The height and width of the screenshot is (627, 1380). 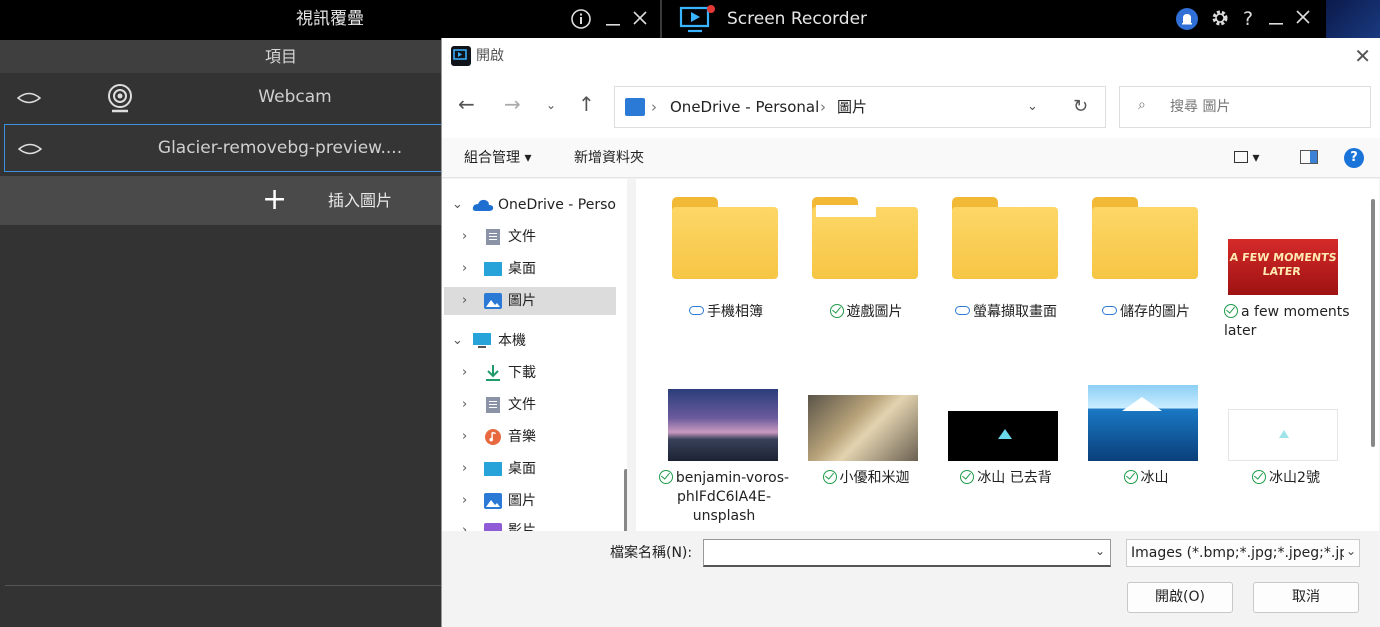 I want to click on tree-item-desktop-pc: › 桌面, so click(x=530, y=469).